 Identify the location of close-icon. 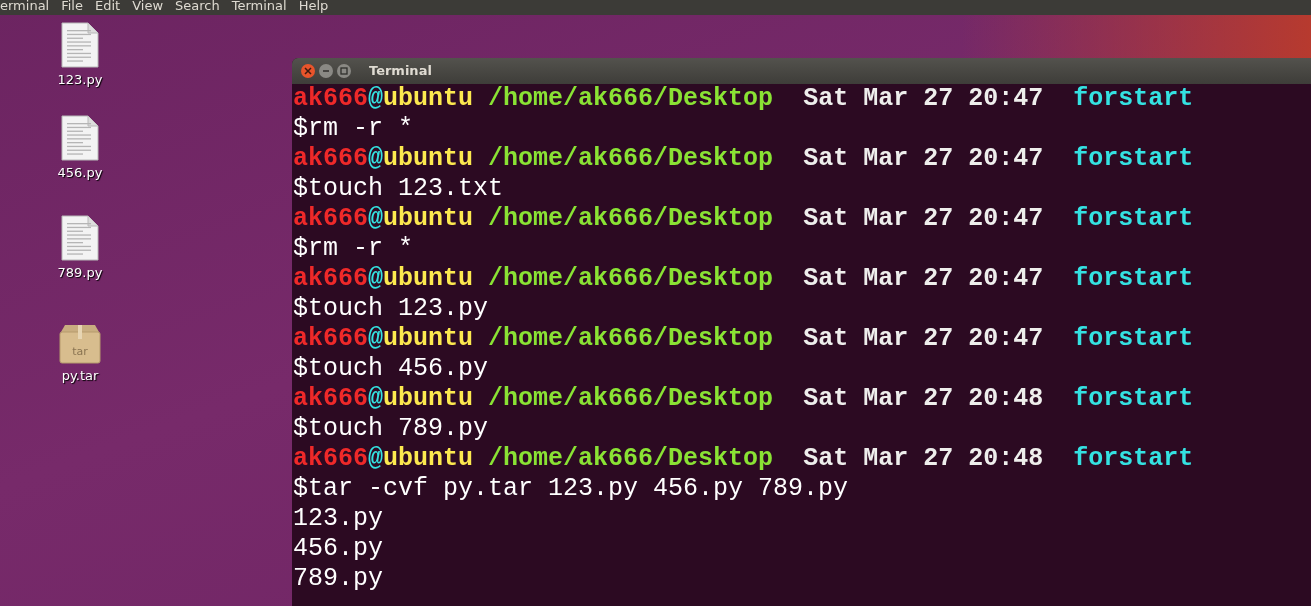
(308, 71).